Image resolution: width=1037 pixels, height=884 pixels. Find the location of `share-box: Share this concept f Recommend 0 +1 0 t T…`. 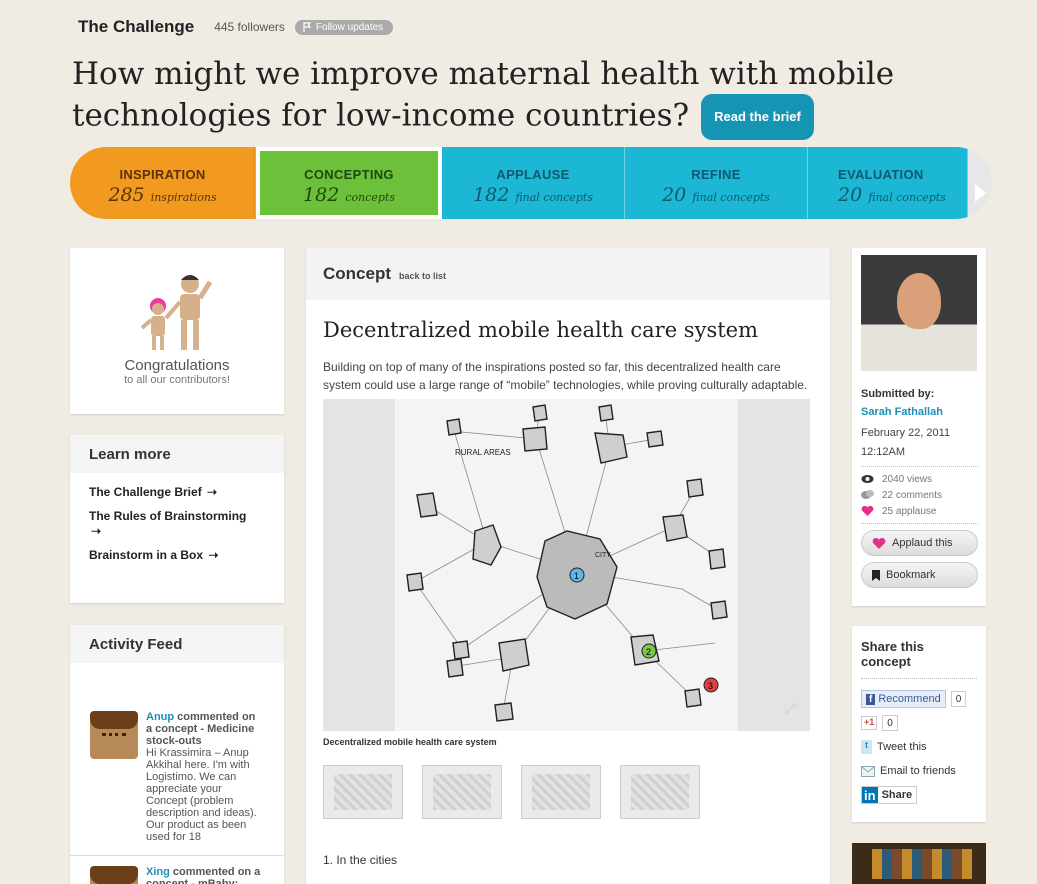

share-box: Share this concept f Recommend 0 +1 0 t T… is located at coordinates (919, 724).